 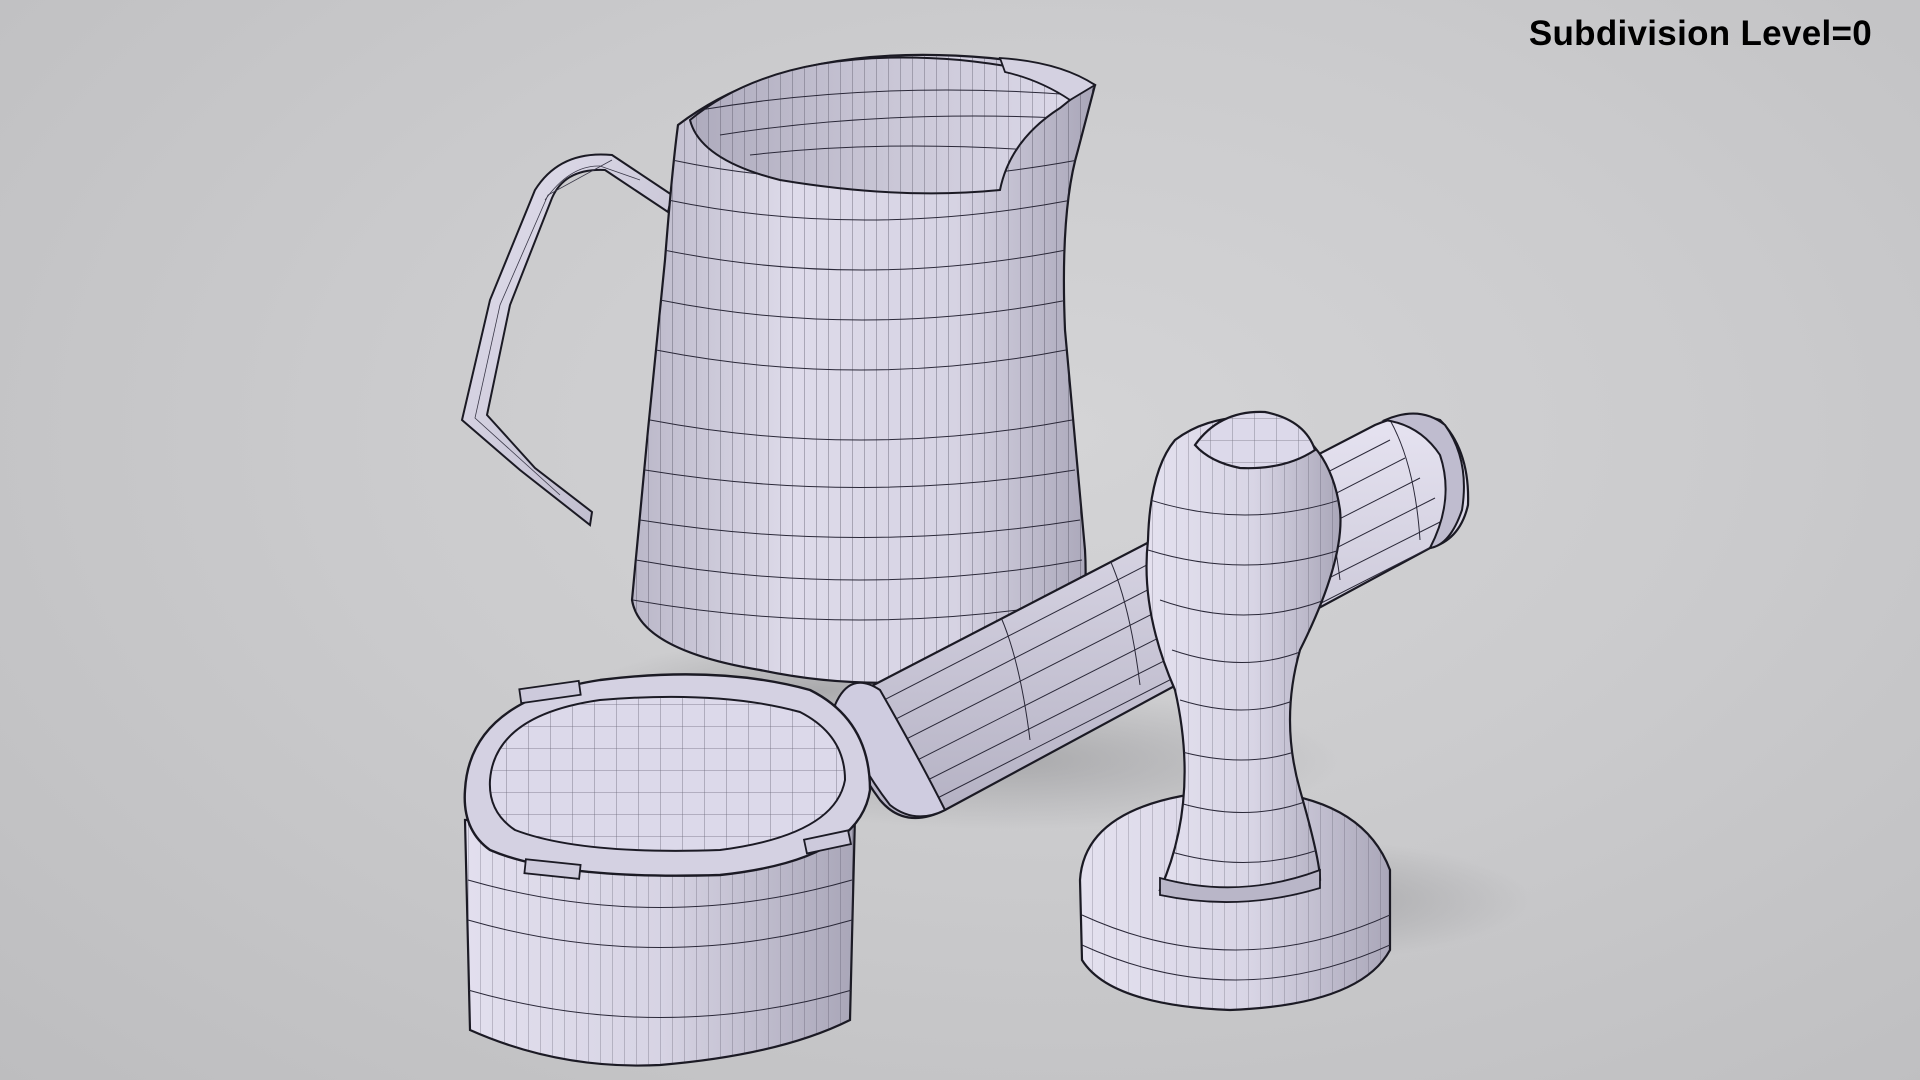 What do you see at coordinates (567, 340) in the screenshot?
I see `pitcher-handle` at bounding box center [567, 340].